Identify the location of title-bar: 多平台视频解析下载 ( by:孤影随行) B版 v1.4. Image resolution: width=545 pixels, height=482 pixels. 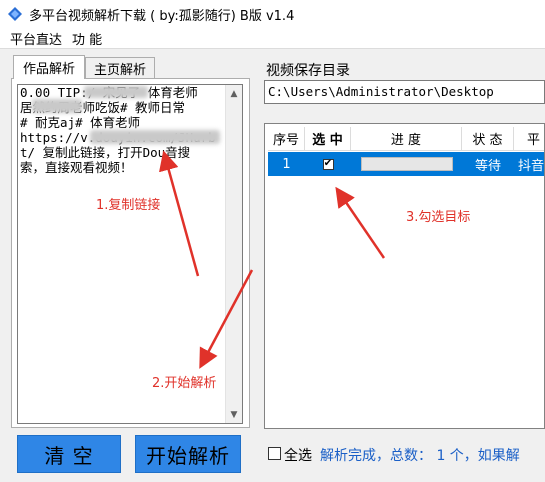
(272, 14).